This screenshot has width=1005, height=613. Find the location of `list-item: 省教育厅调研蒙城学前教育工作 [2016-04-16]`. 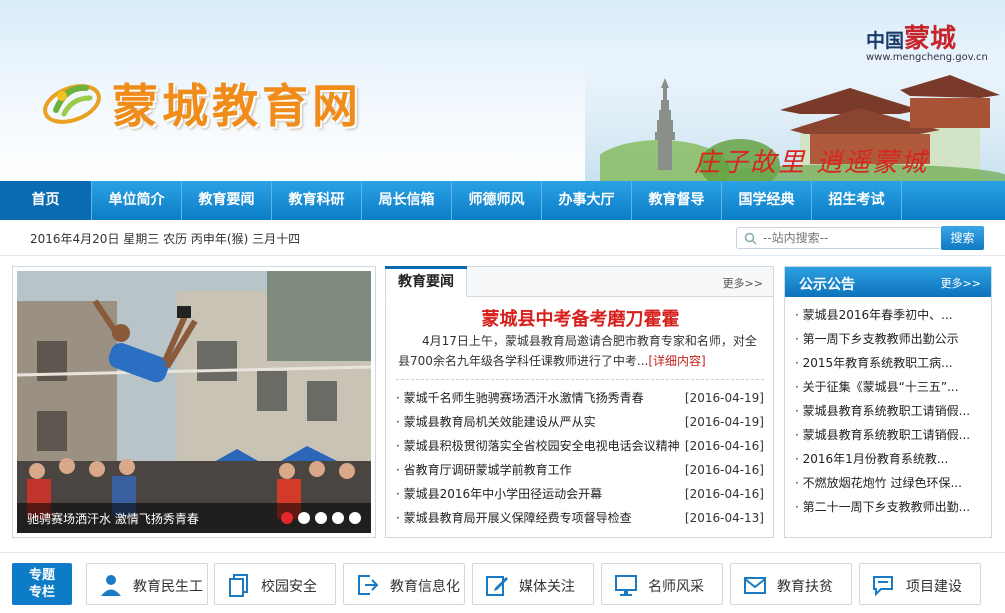

list-item: 省教育厅调研蒙城学前教育工作 [2016-04-16] is located at coordinates (580, 470).